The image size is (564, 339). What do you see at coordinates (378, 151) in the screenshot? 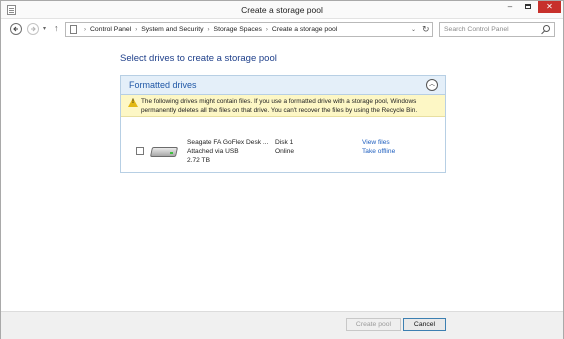
I see `take-offline-link: Take offline` at bounding box center [378, 151].